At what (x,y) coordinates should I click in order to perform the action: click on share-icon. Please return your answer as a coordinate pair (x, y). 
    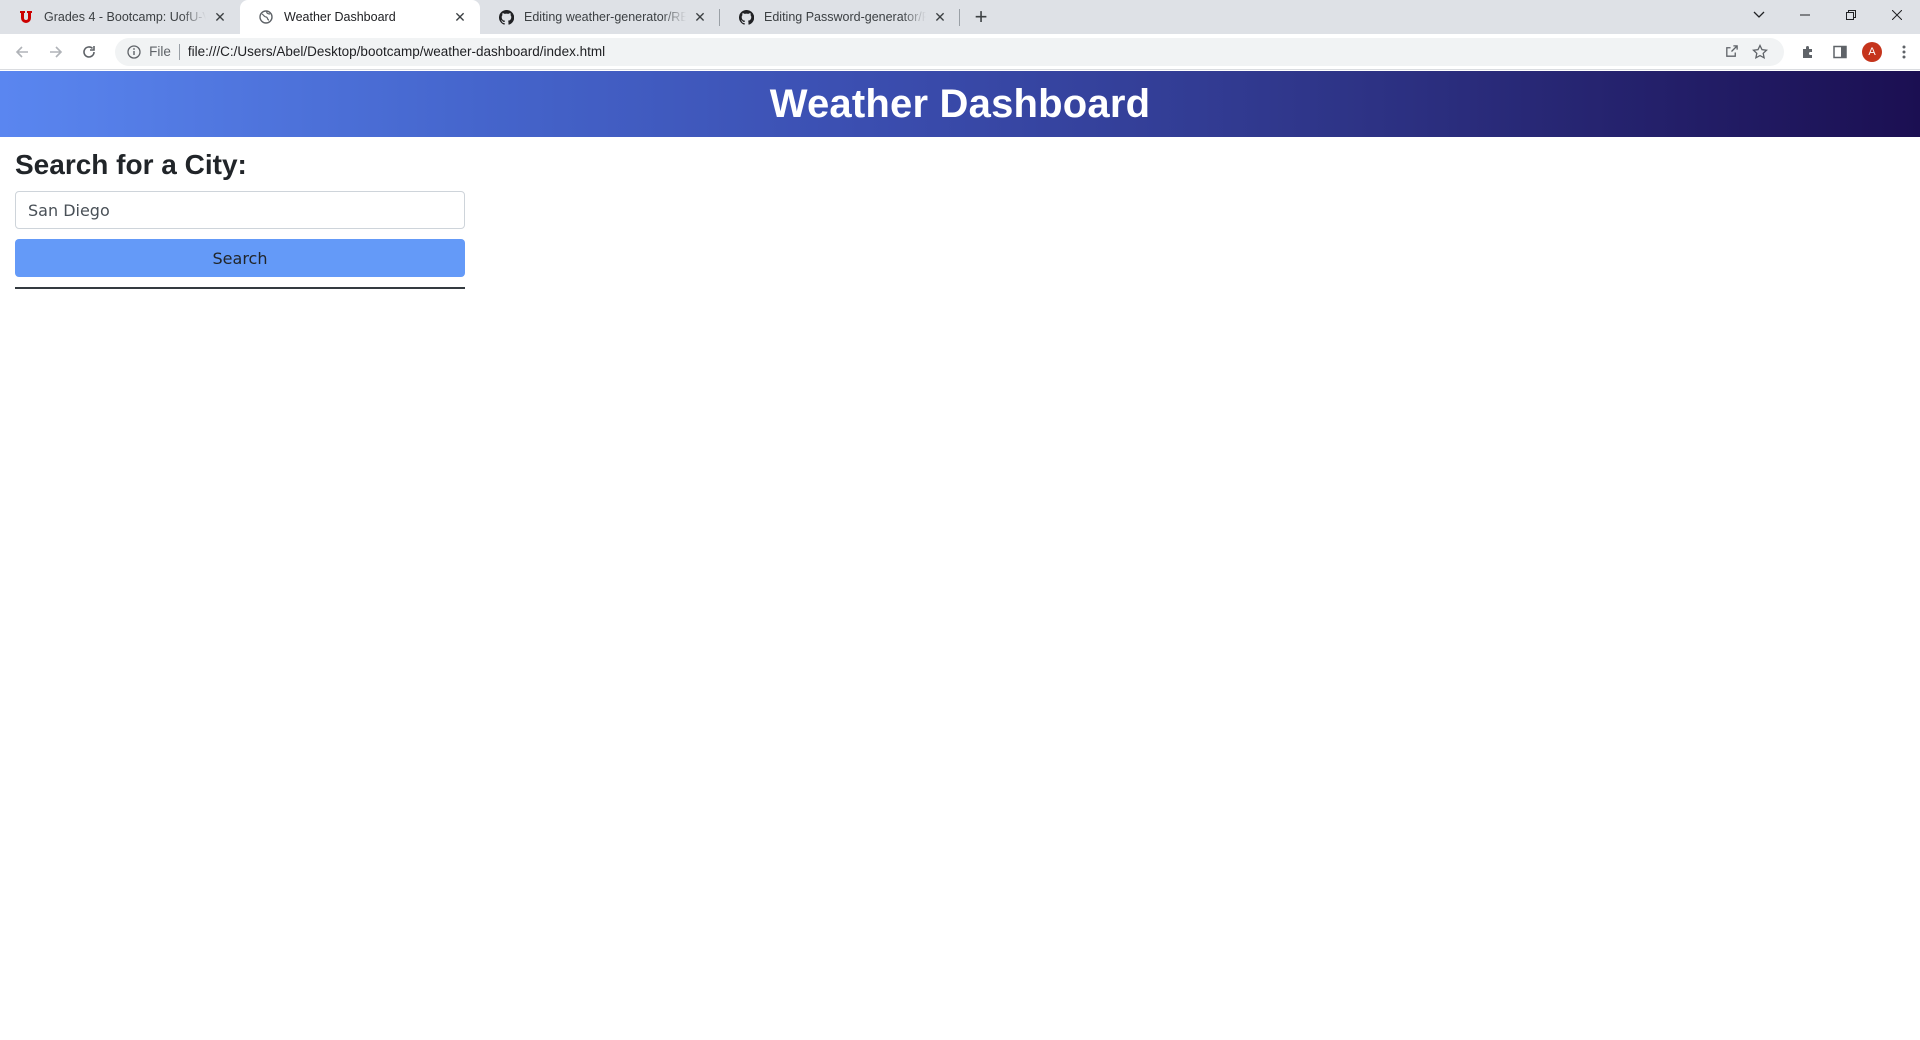
    Looking at the image, I should click on (1732, 52).